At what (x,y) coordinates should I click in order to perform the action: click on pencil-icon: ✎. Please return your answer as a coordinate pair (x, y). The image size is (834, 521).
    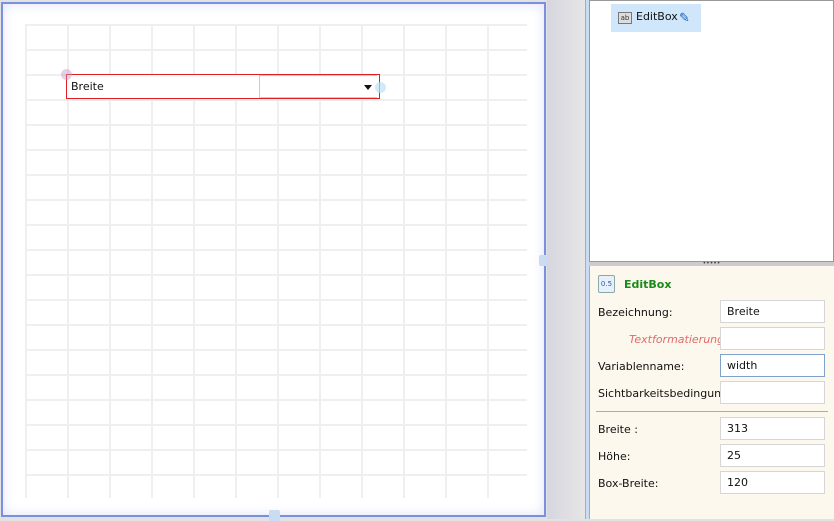
    Looking at the image, I should click on (684, 18).